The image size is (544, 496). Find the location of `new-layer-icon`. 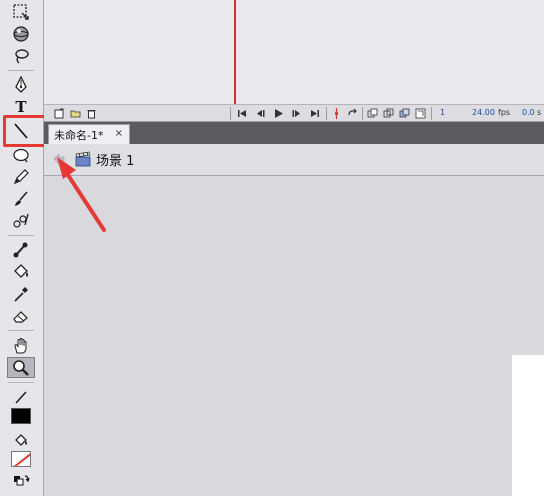

new-layer-icon is located at coordinates (59, 113).